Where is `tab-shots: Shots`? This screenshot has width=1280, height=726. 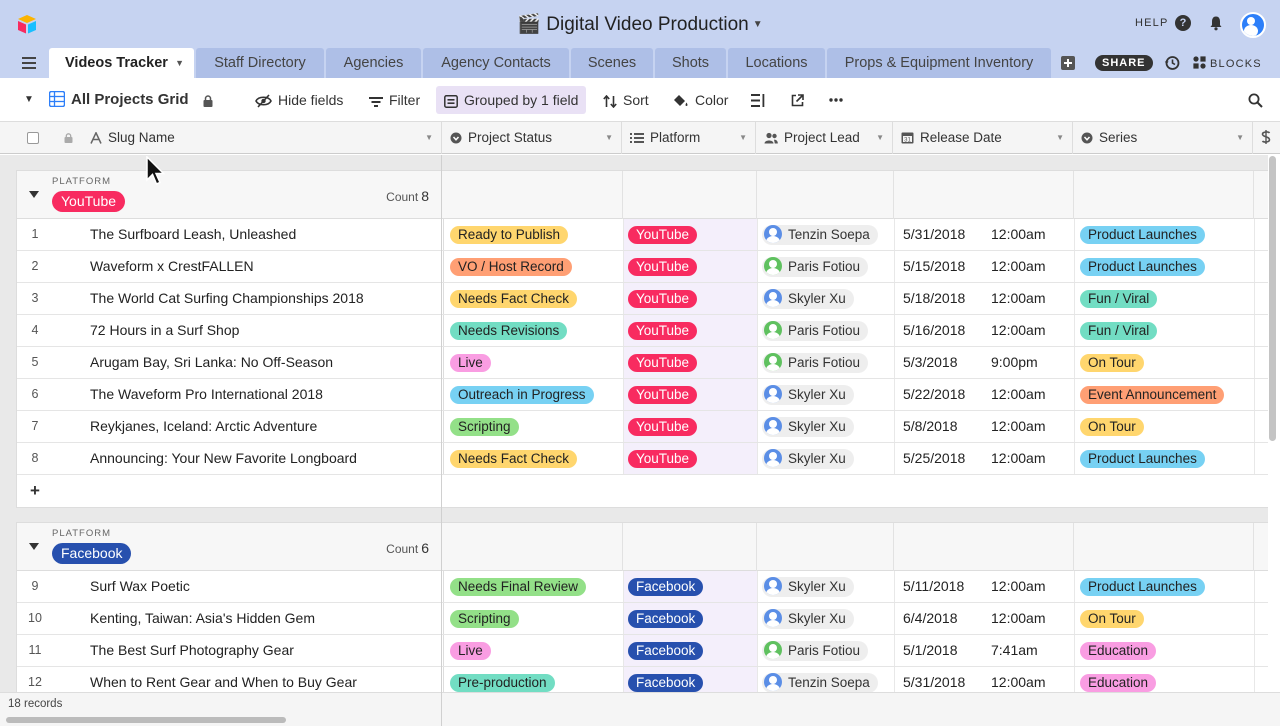 tab-shots: Shots is located at coordinates (690, 63).